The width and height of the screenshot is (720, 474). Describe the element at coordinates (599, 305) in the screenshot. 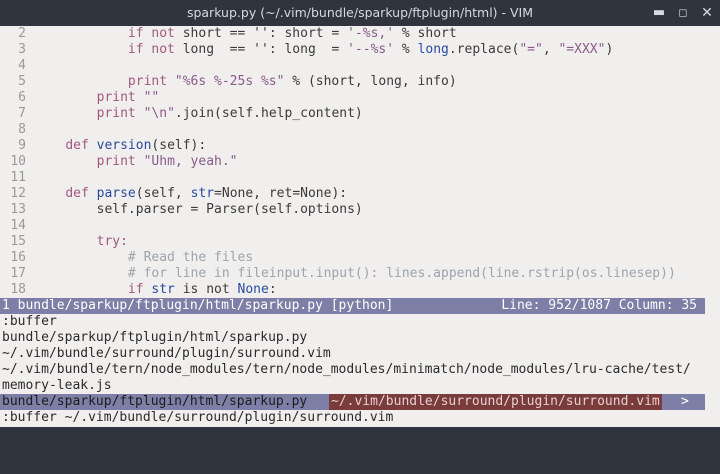

I see `status-cursor-position: Line: 952/1087 Column: 35` at that location.